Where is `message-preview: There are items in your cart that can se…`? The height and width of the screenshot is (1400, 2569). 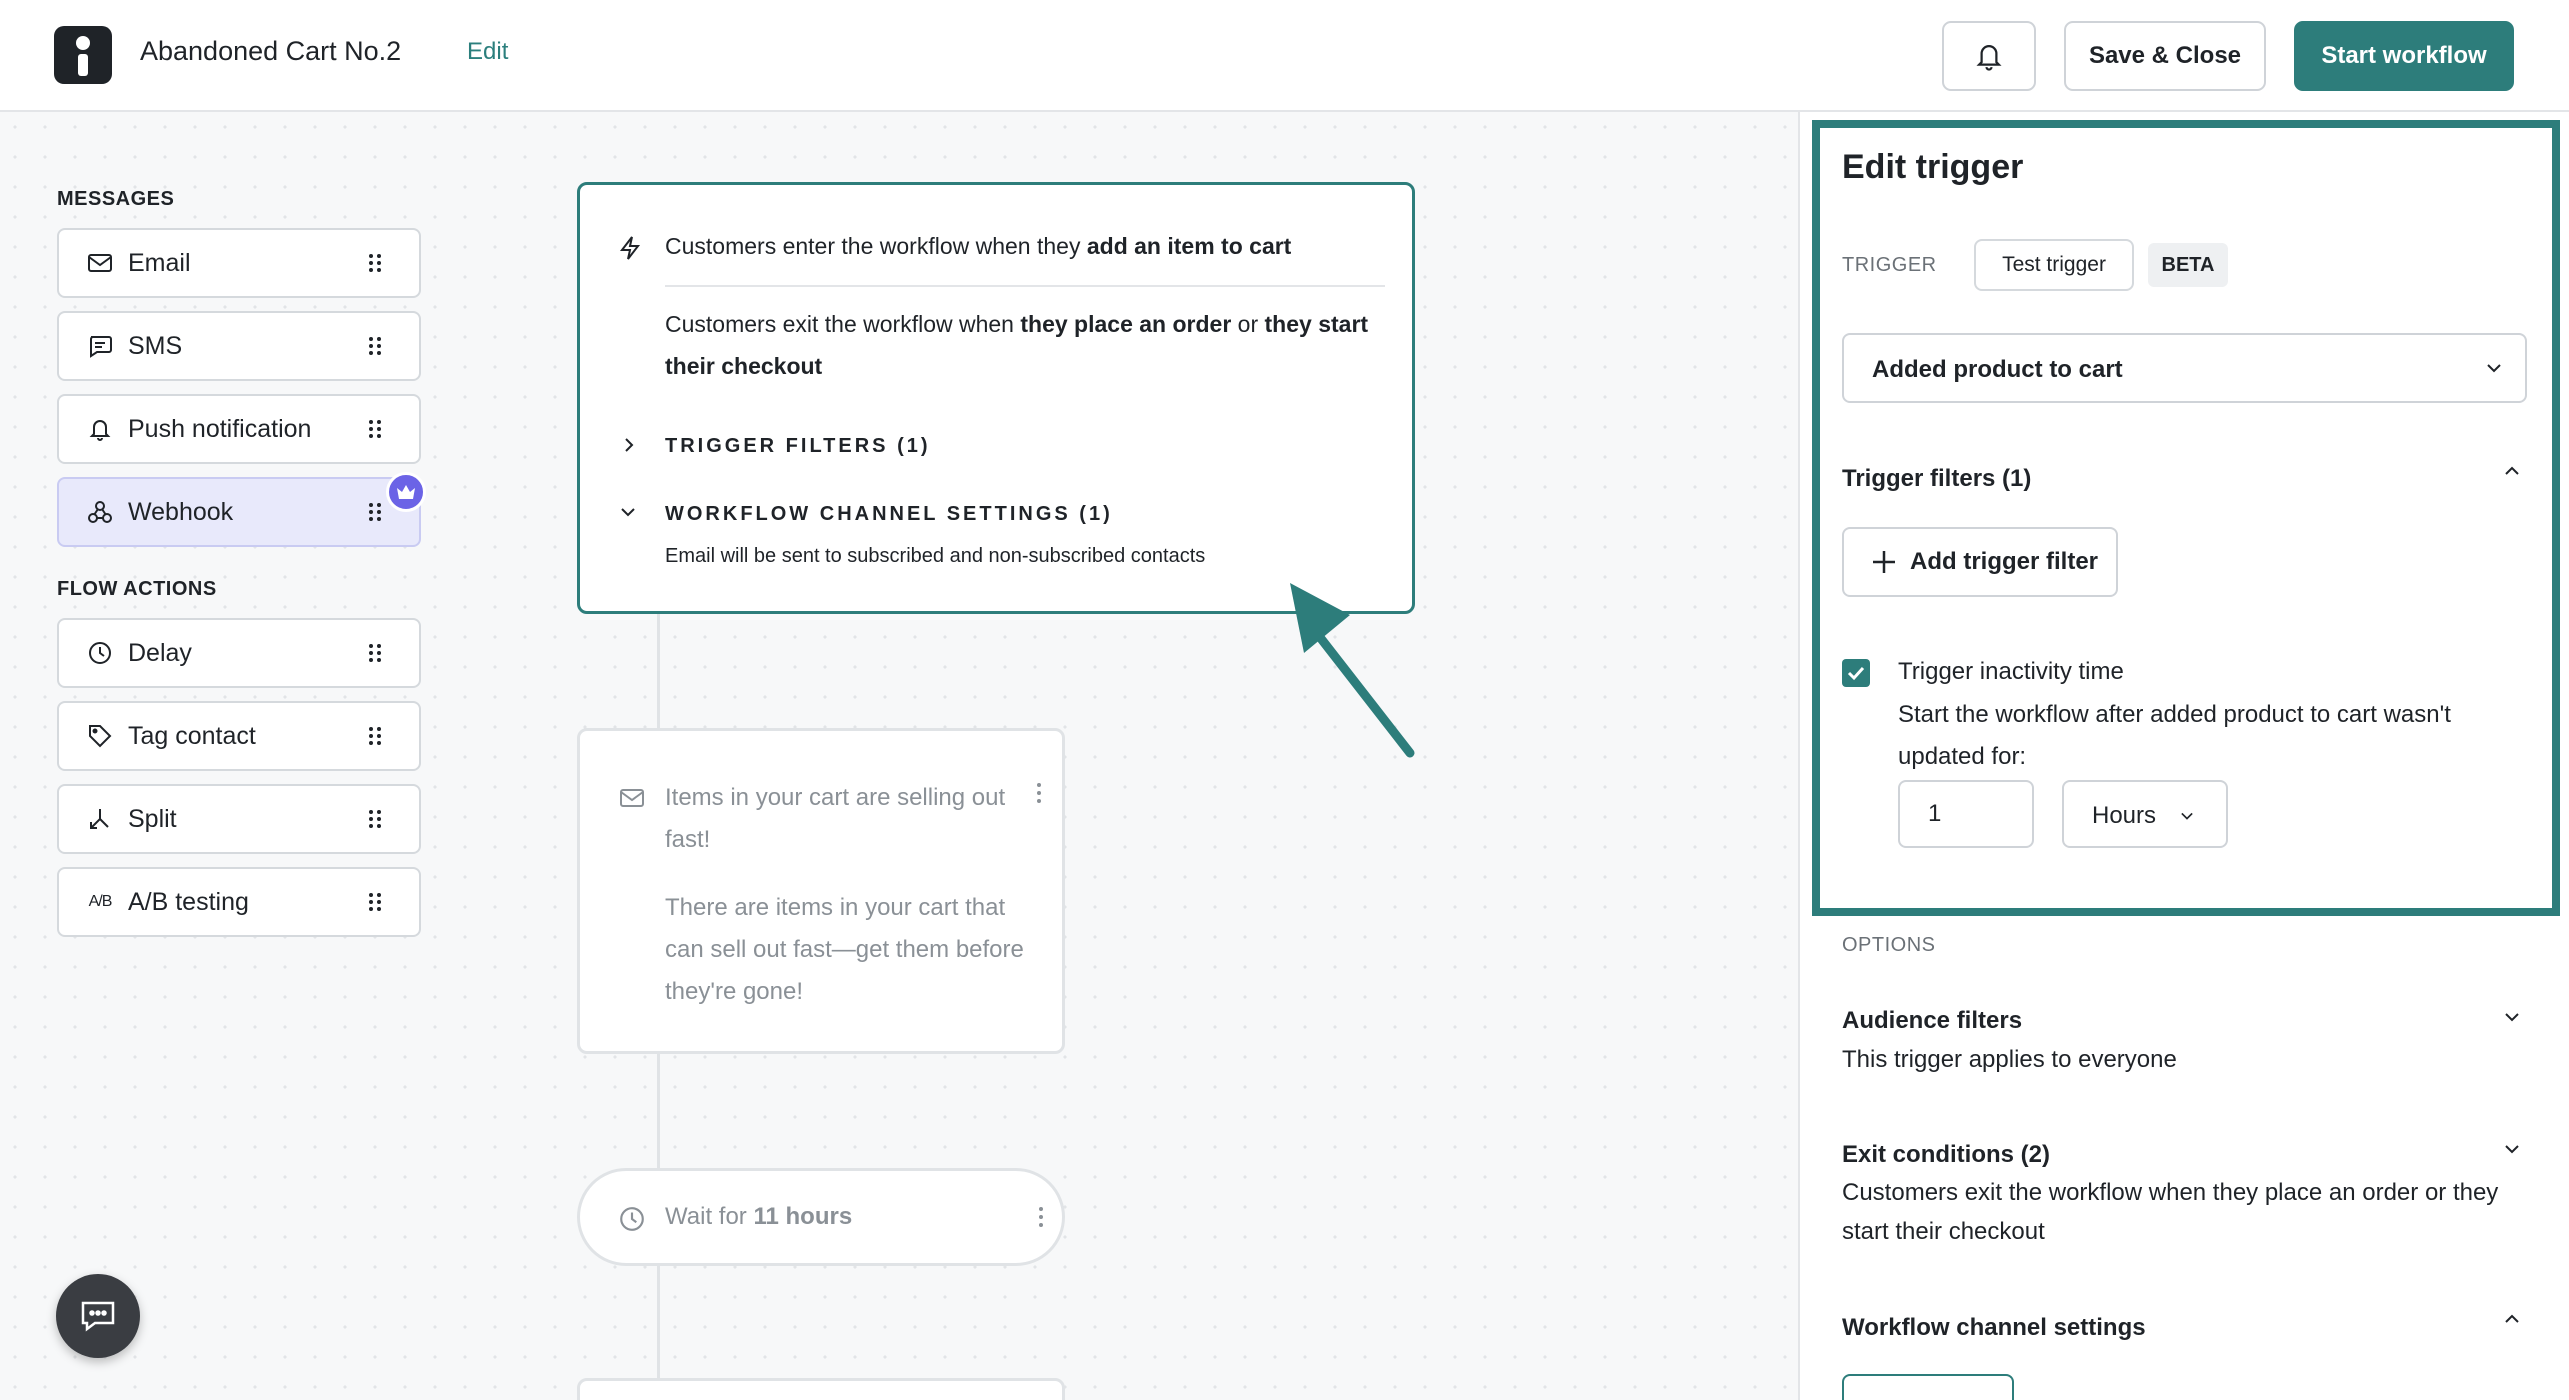 message-preview: There are items in your cart that can se… is located at coordinates (844, 949).